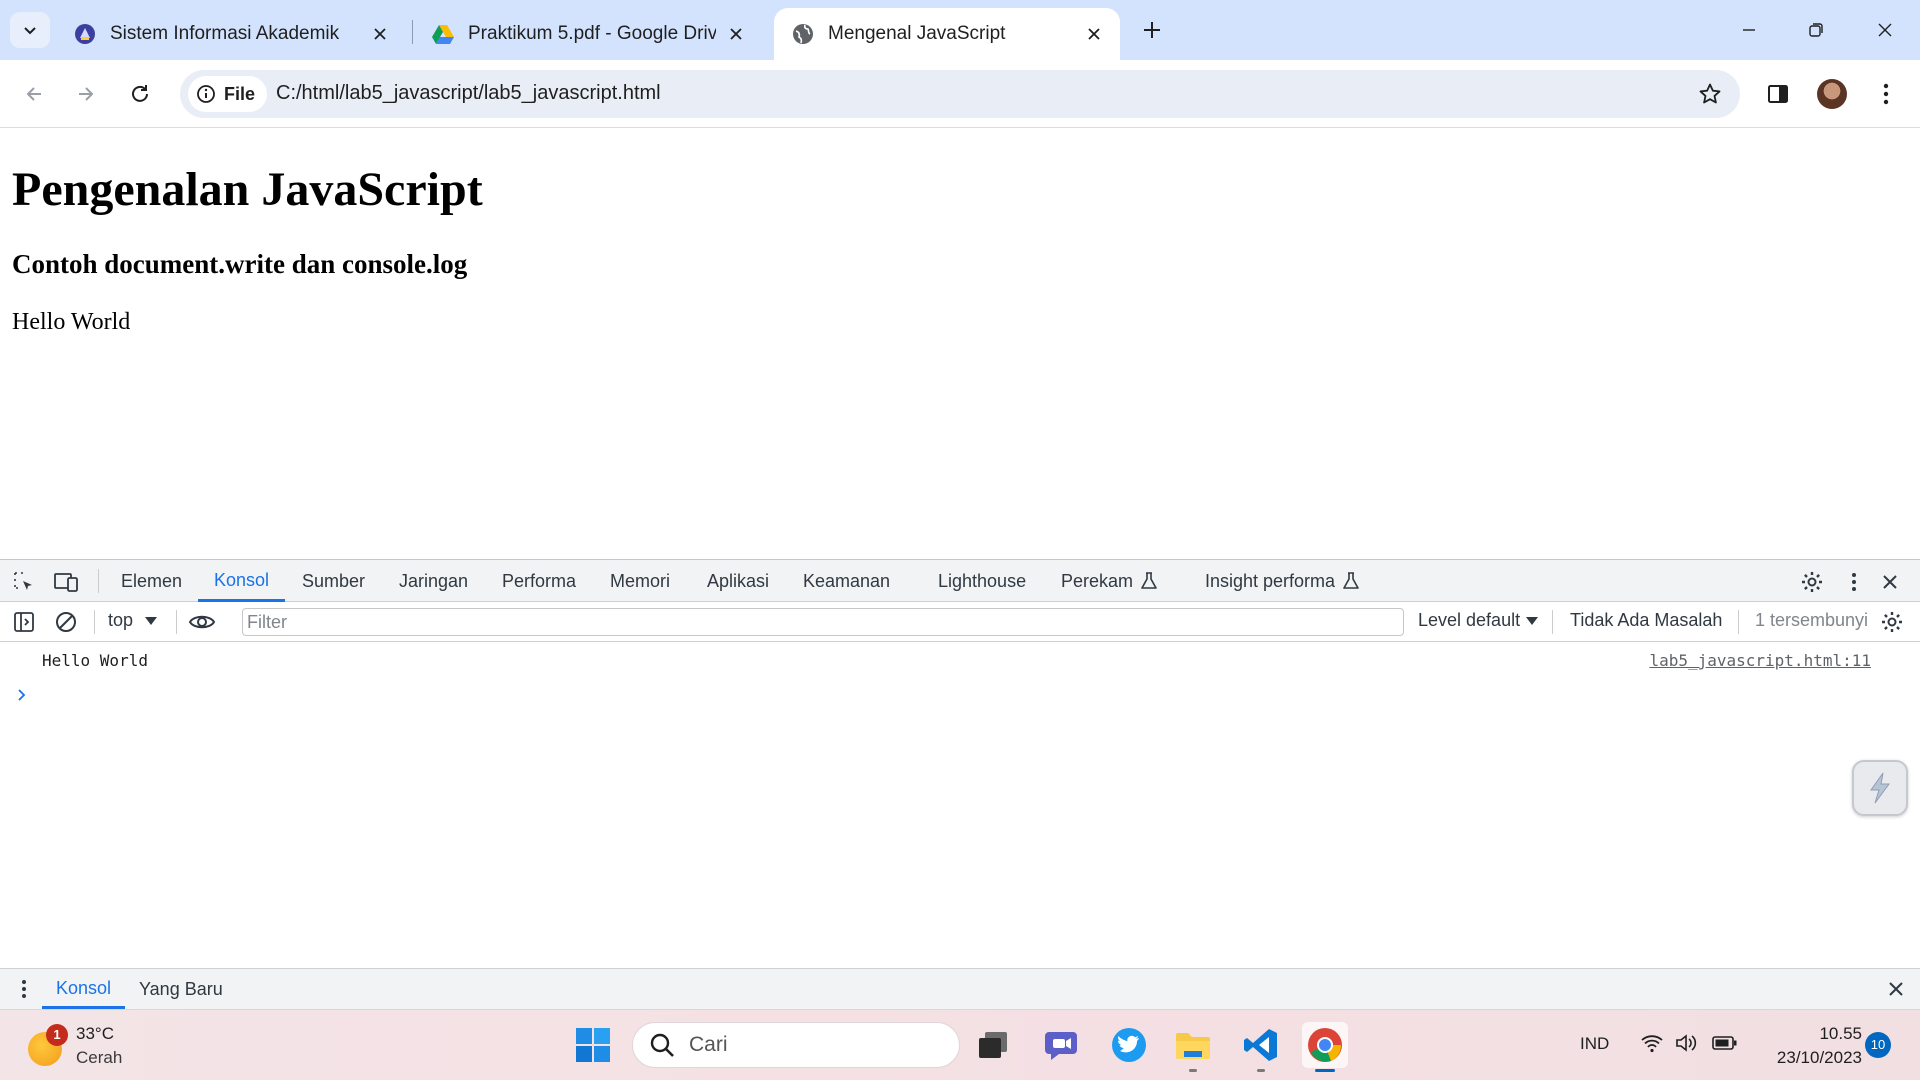 Image resolution: width=1920 pixels, height=1080 pixels. I want to click on console-prompt, so click(22, 695).